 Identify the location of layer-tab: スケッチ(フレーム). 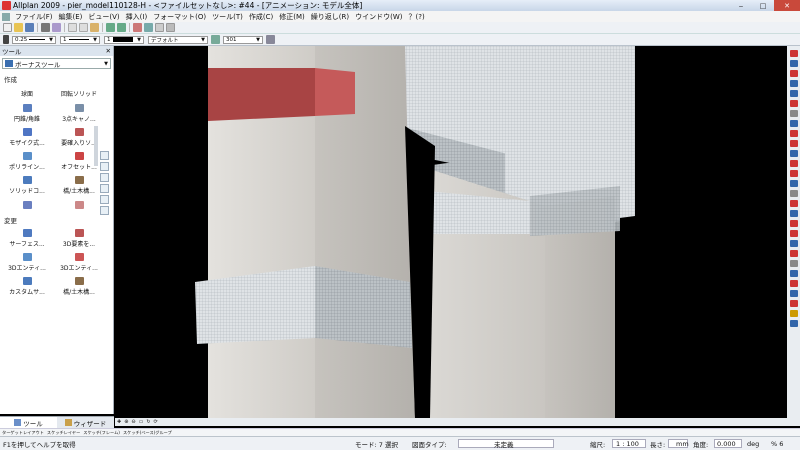
(101, 433).